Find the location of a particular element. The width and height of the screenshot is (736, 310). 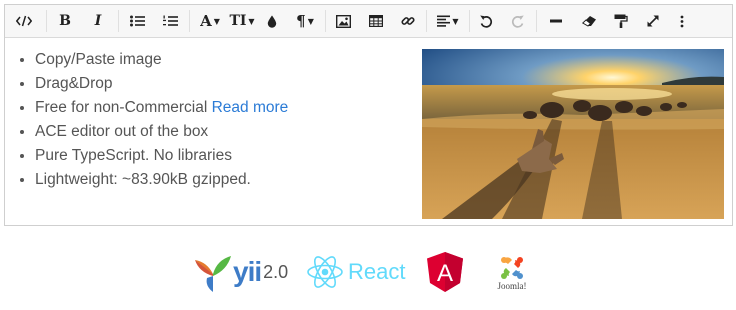

angular-shield-icon: A is located at coordinates (445, 272).